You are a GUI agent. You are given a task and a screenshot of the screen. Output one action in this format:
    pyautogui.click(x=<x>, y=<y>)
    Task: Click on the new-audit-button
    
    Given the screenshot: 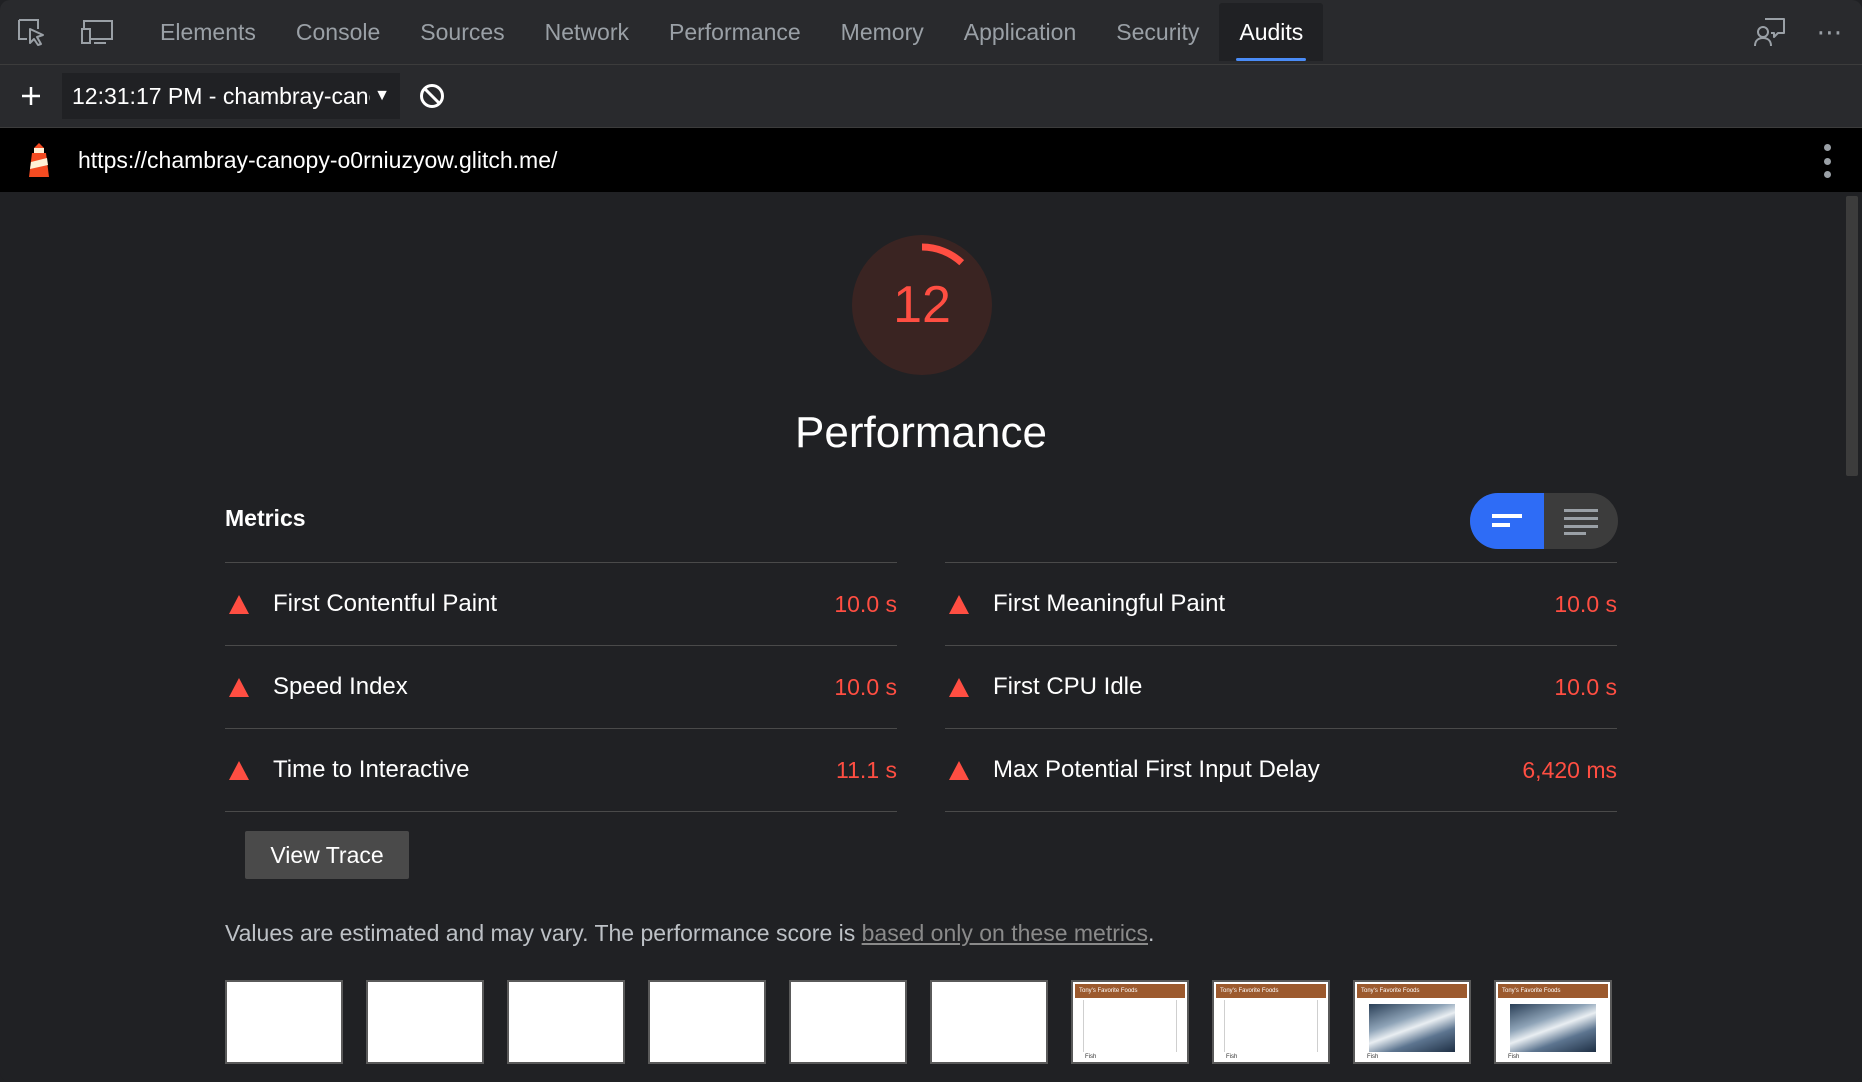 What is the action you would take?
    pyautogui.click(x=31, y=96)
    